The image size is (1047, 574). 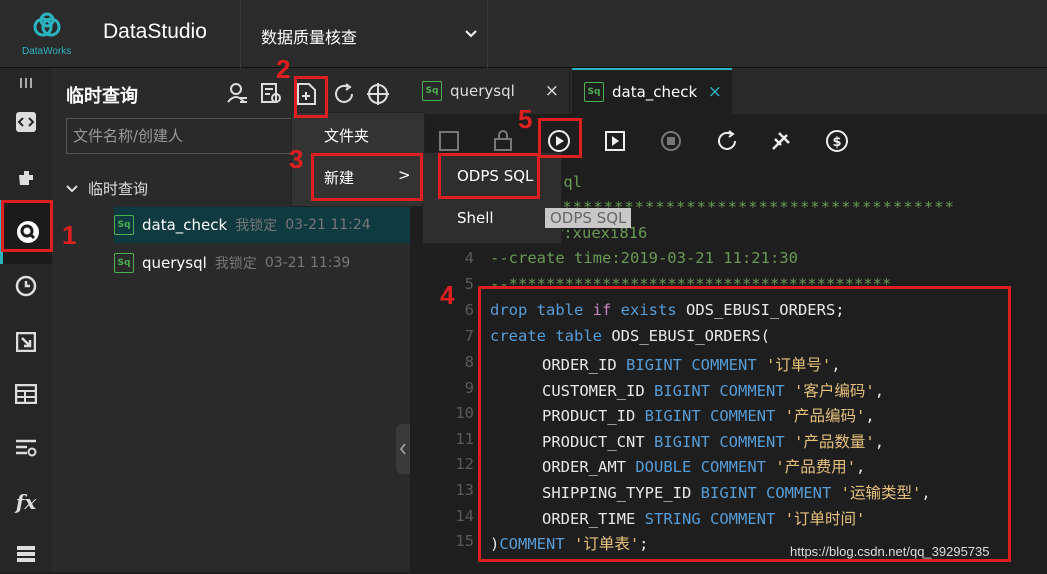 I want to click on tab-label: querysql, so click(x=482, y=91).